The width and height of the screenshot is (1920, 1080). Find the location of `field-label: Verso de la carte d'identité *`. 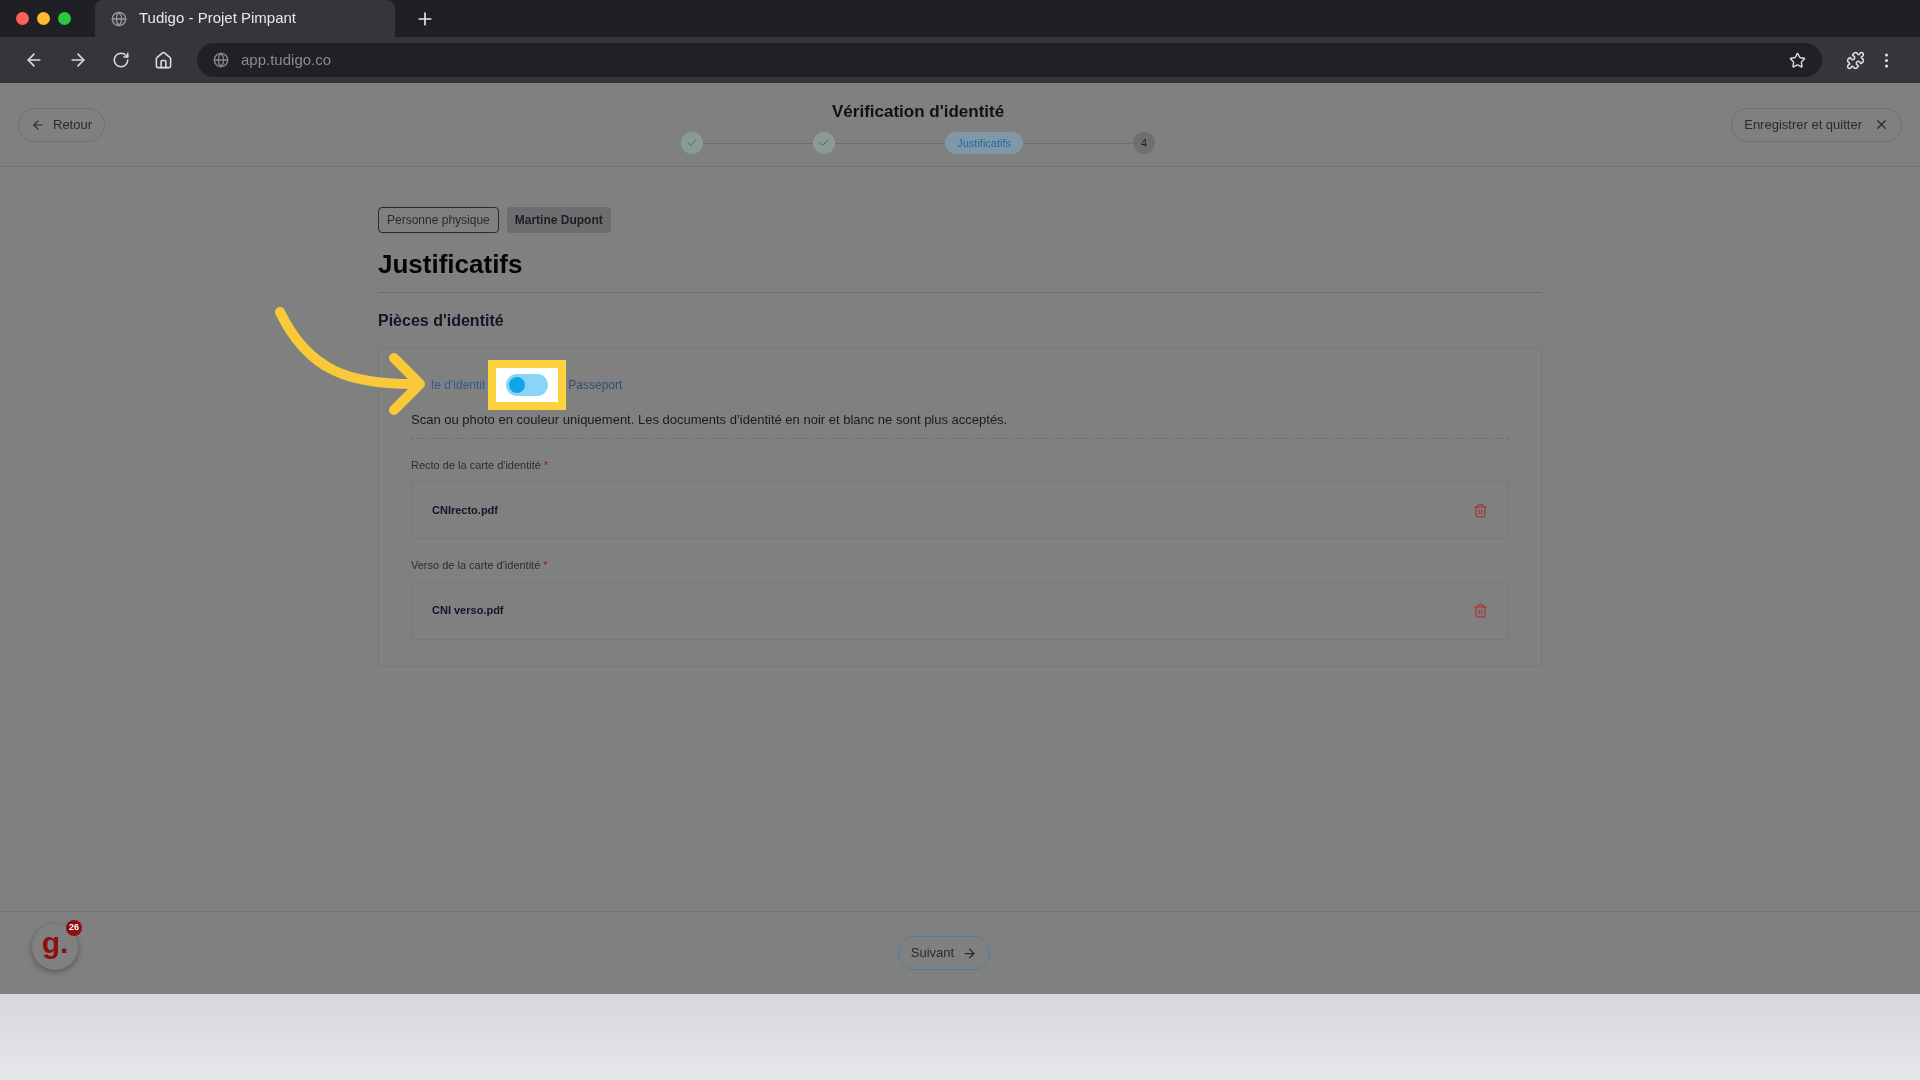

field-label: Verso de la carte d'identité * is located at coordinates (480, 565).